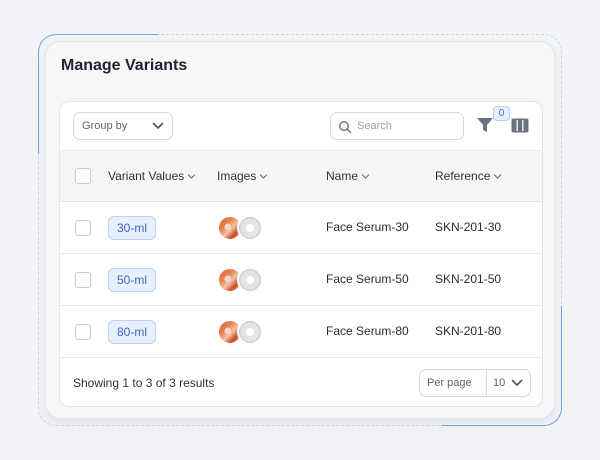 This screenshot has height=460, width=600. I want to click on variant-value-chip: 50-ml, so click(132, 280).